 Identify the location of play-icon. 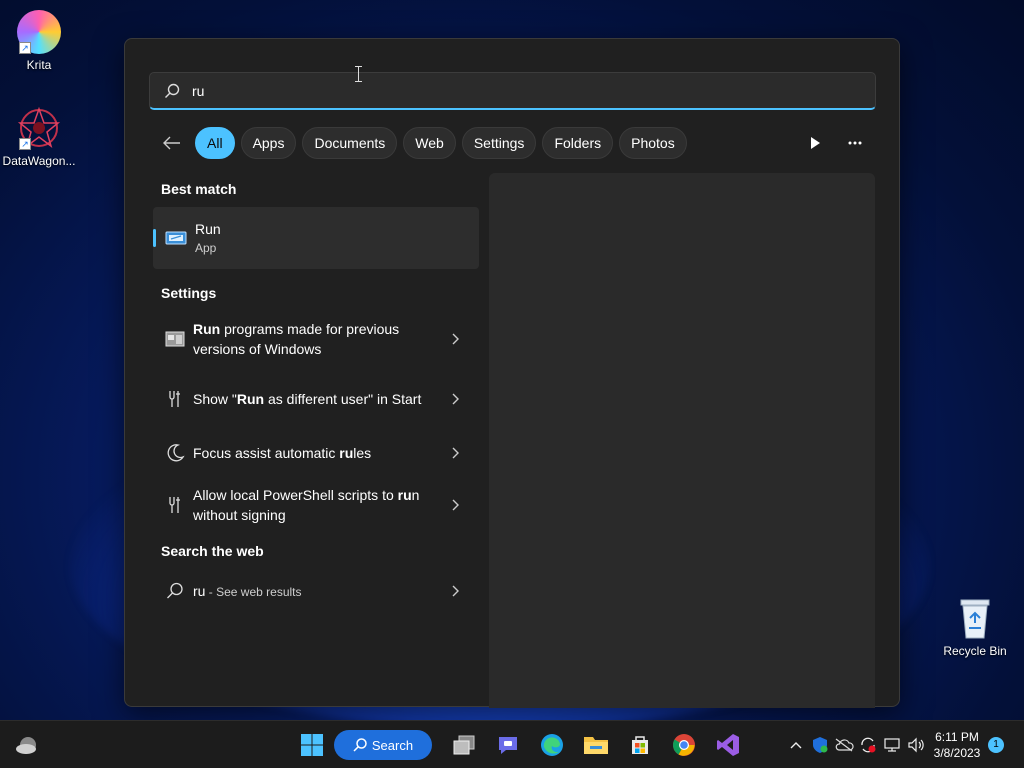
(815, 143).